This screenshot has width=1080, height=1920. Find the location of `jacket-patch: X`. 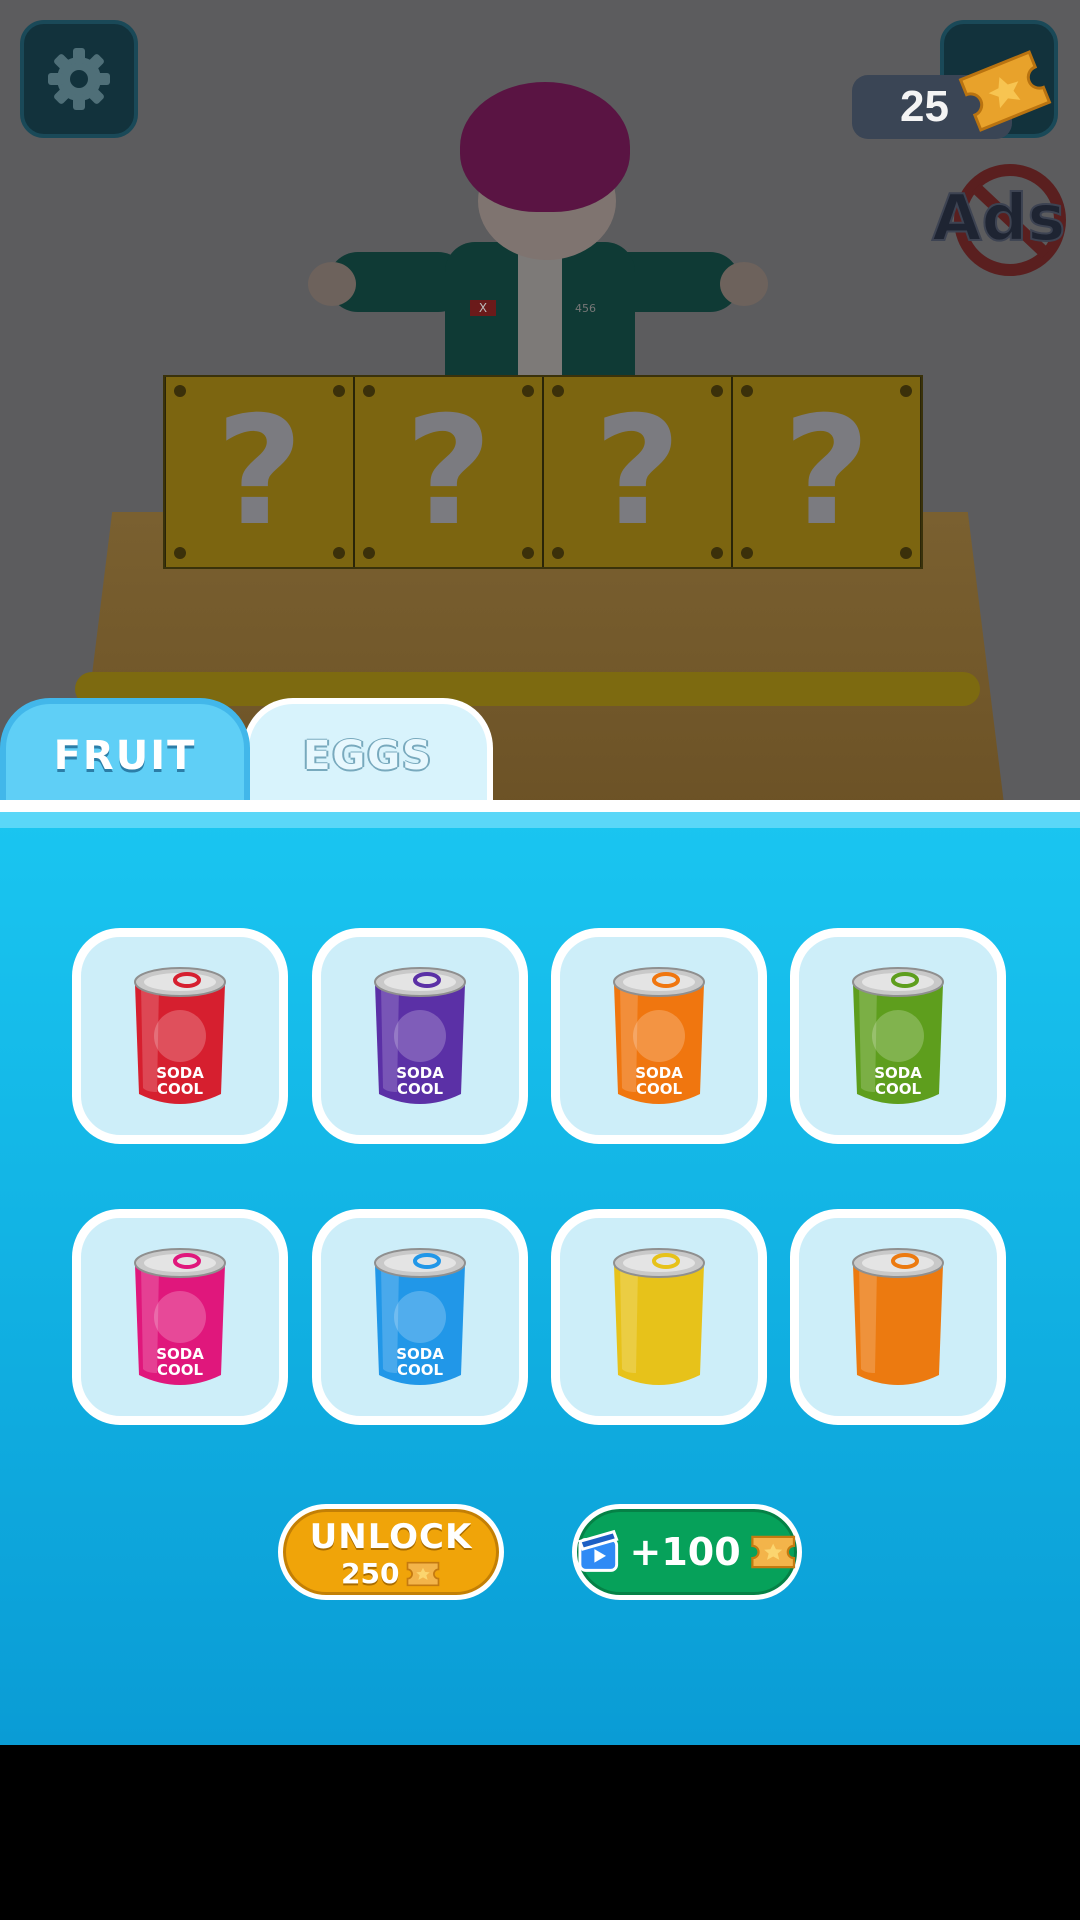

jacket-patch: X is located at coordinates (483, 308).